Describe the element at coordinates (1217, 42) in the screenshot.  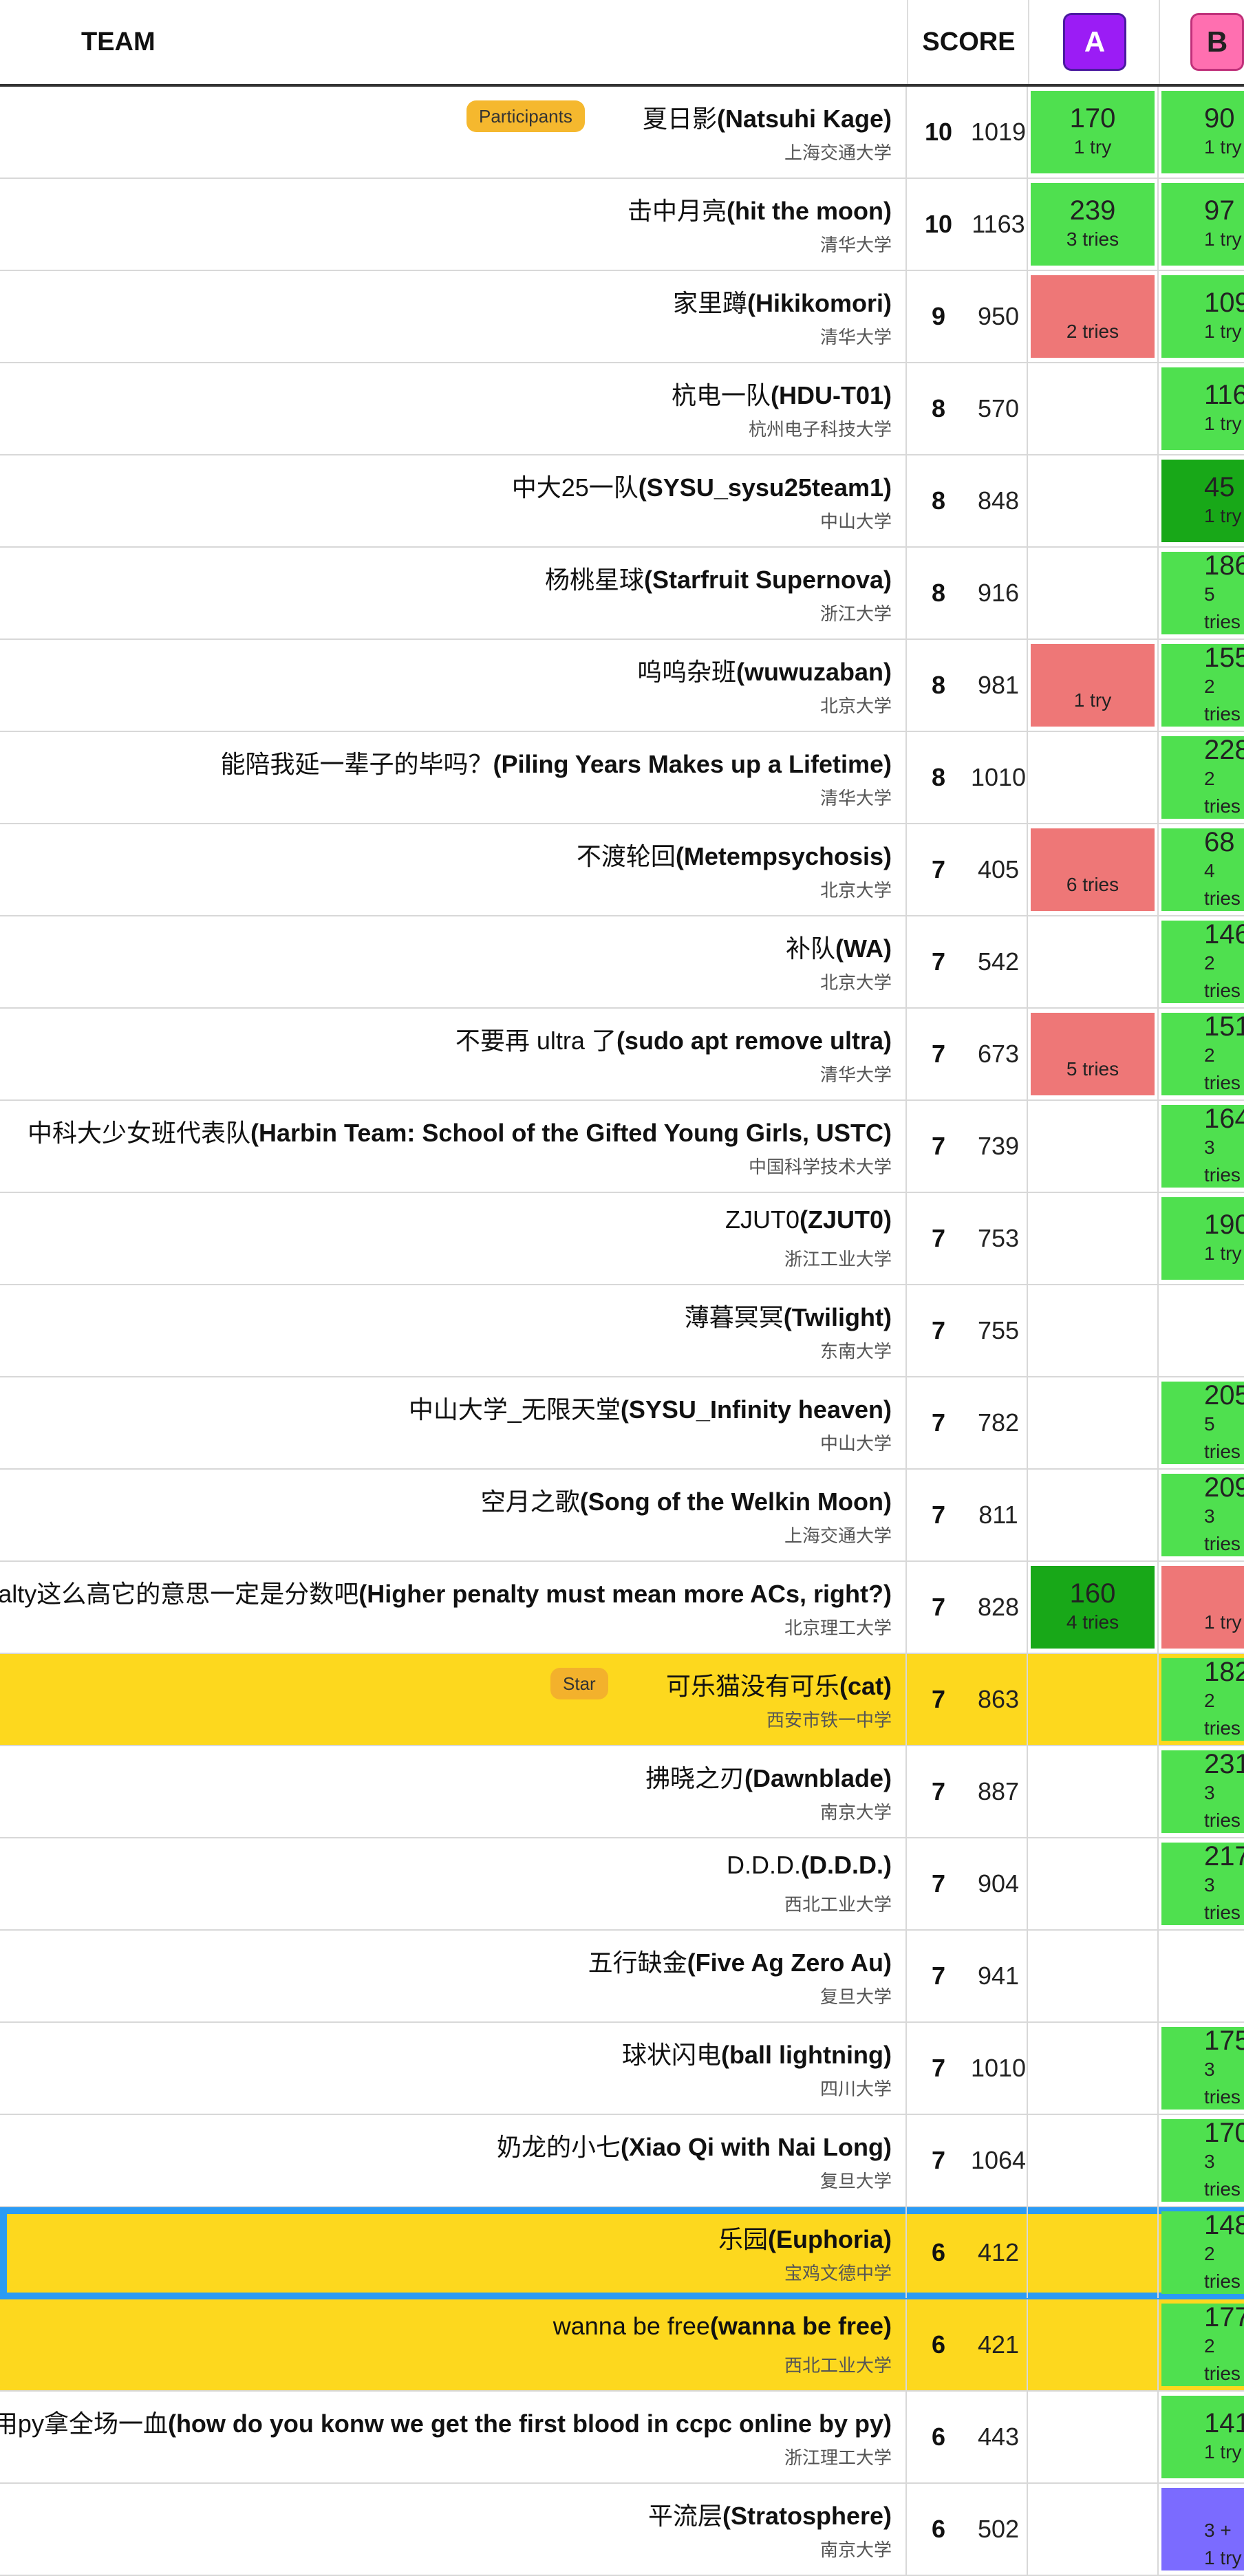
I see `problem-b-badge: B` at that location.